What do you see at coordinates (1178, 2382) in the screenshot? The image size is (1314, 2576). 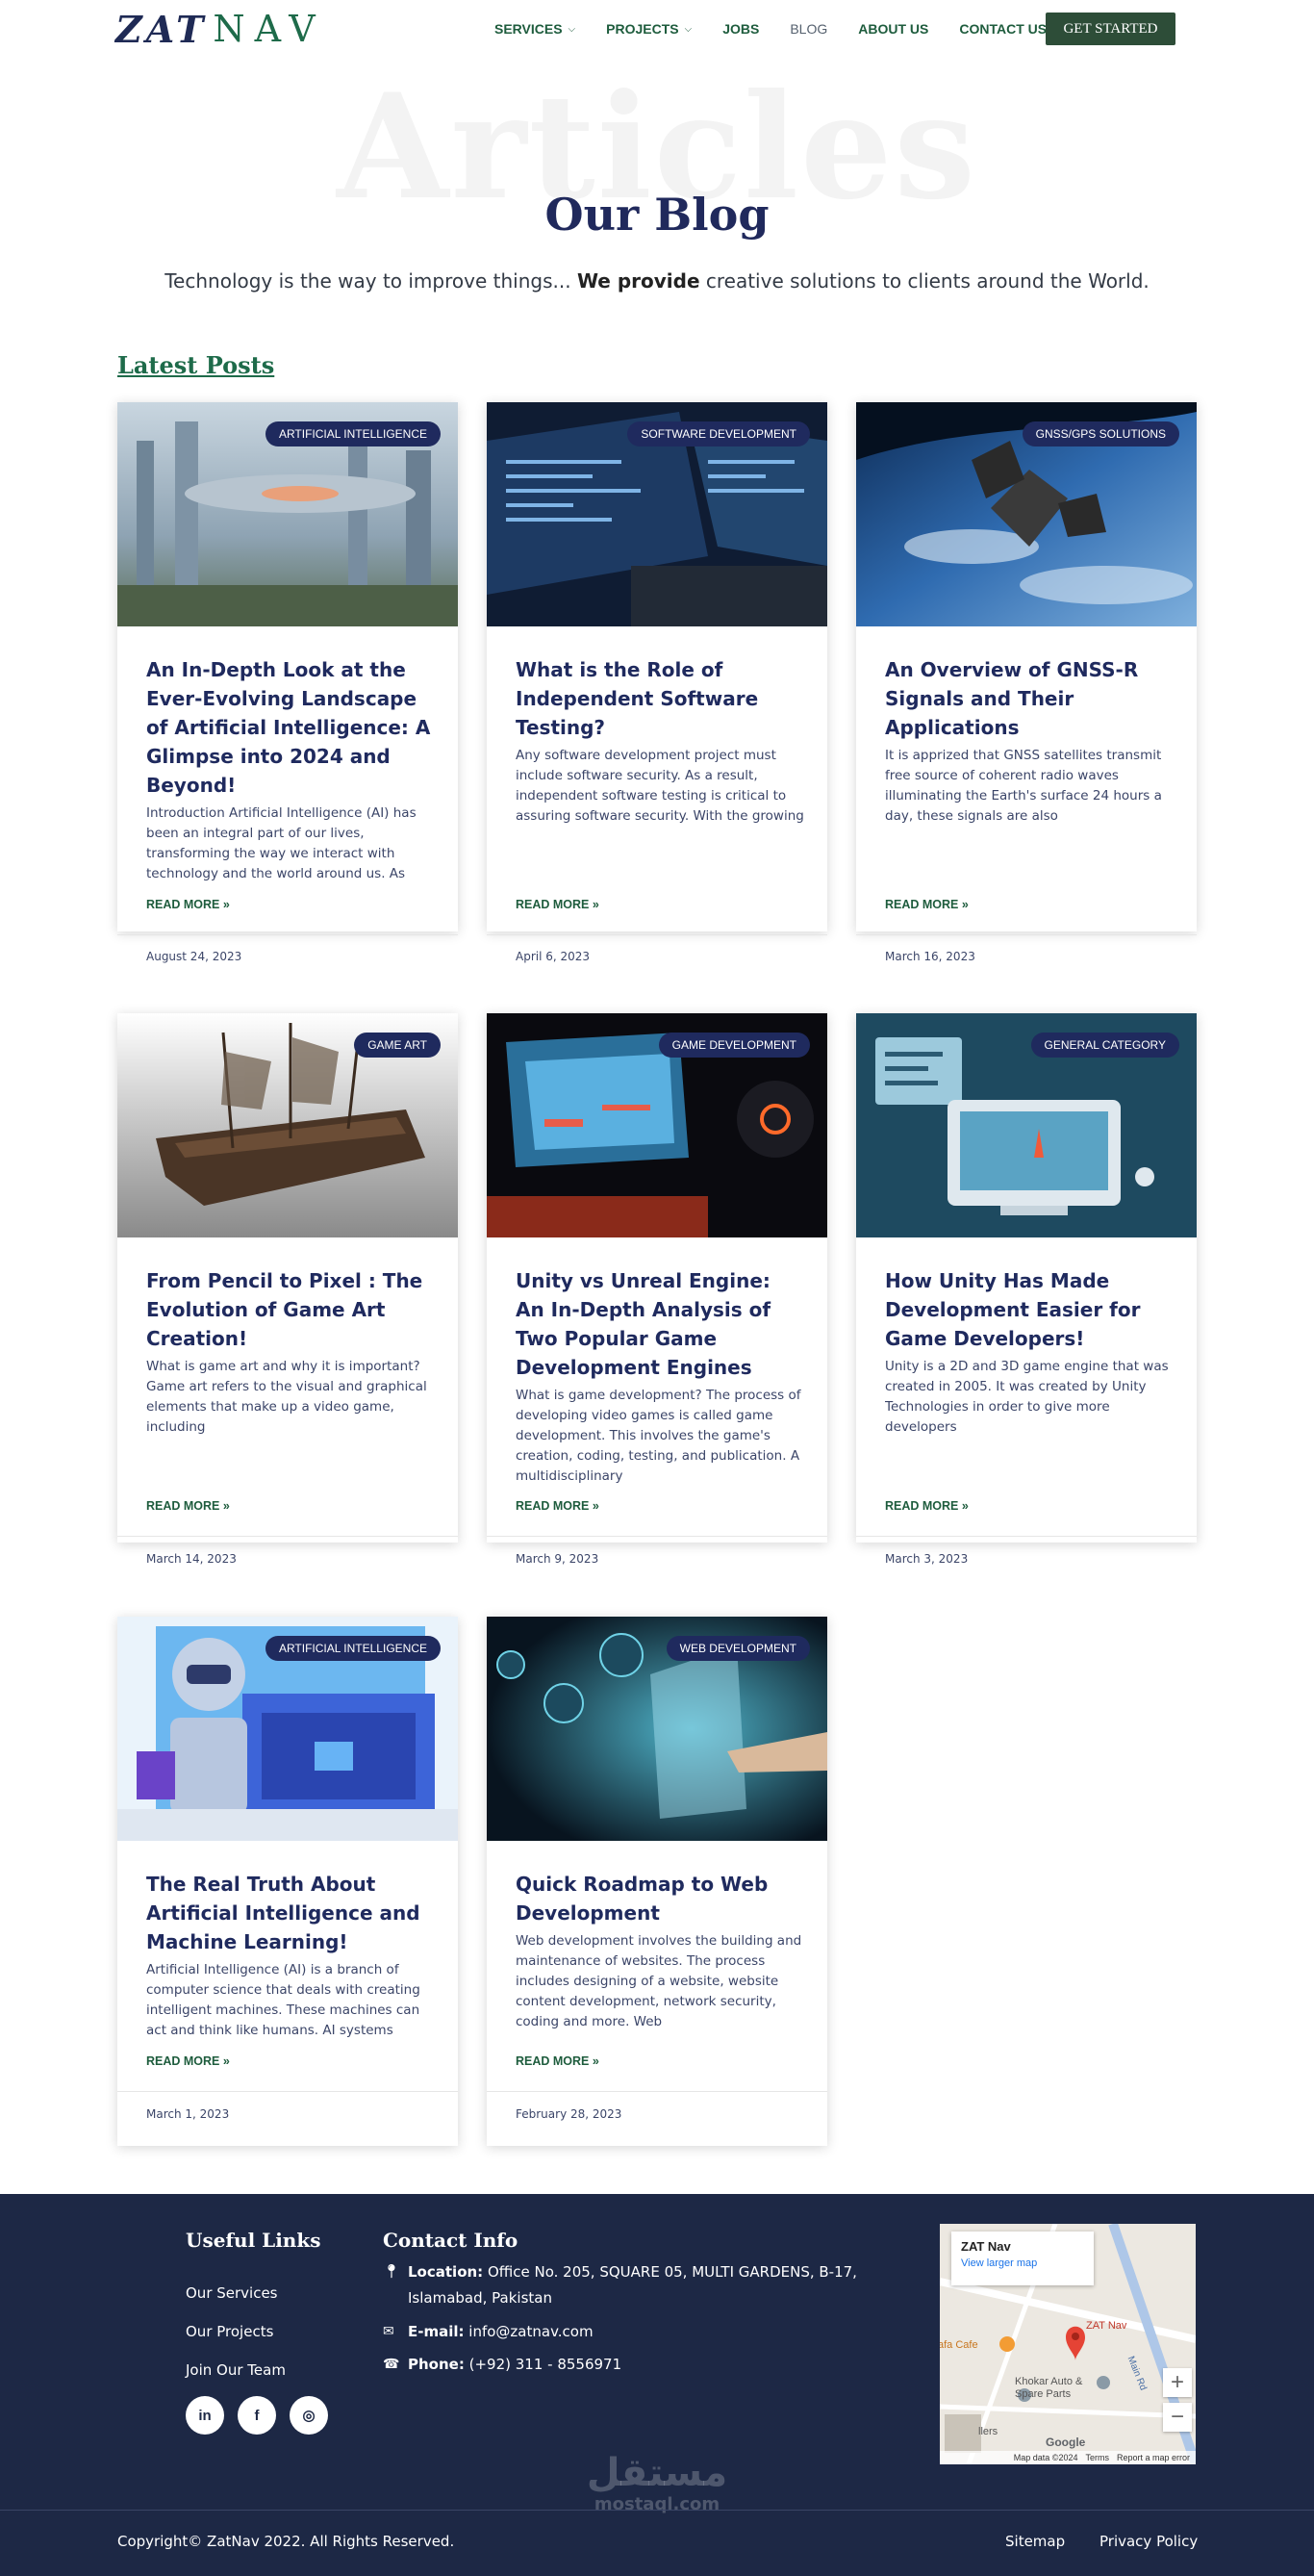 I see `map-zoom-in-button: +` at bounding box center [1178, 2382].